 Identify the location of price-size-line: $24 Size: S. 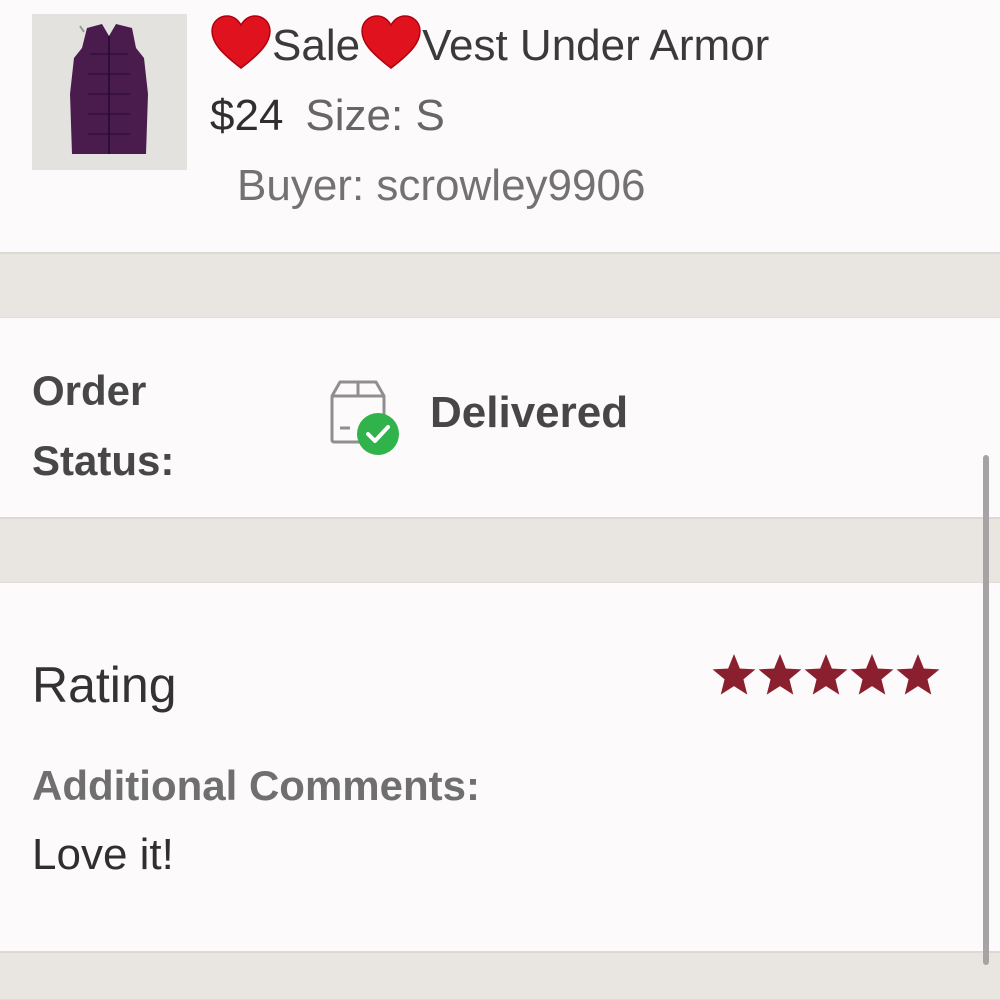
(327, 116).